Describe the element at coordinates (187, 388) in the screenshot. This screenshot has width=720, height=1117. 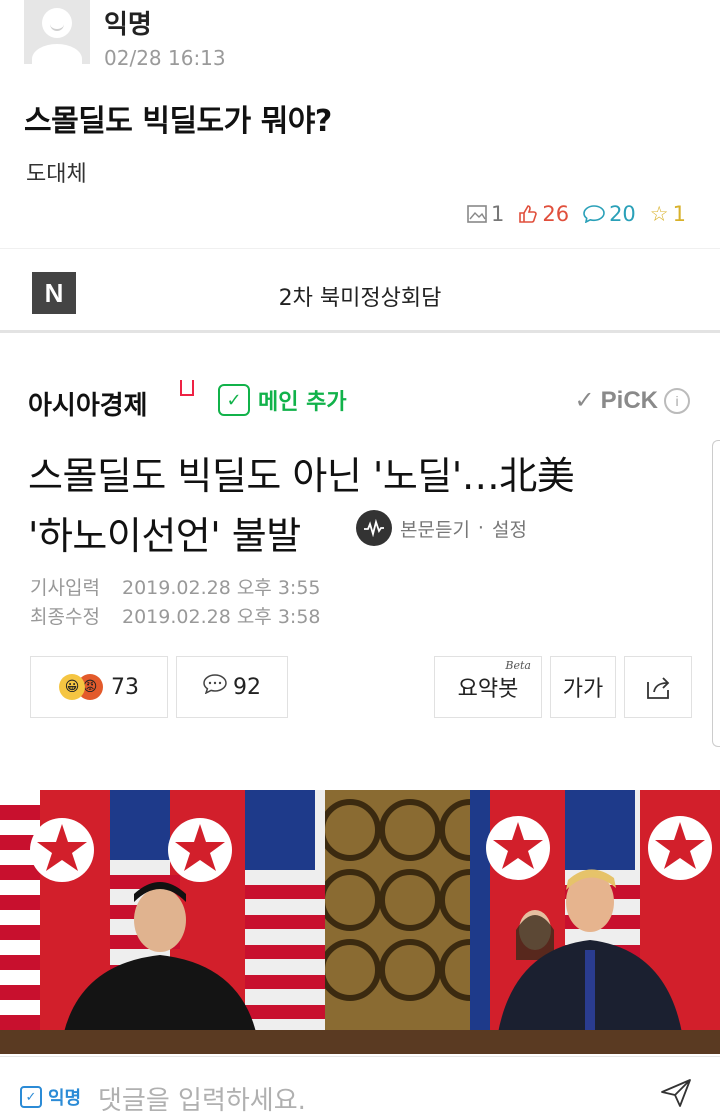
I see `press-mark-icon` at that location.